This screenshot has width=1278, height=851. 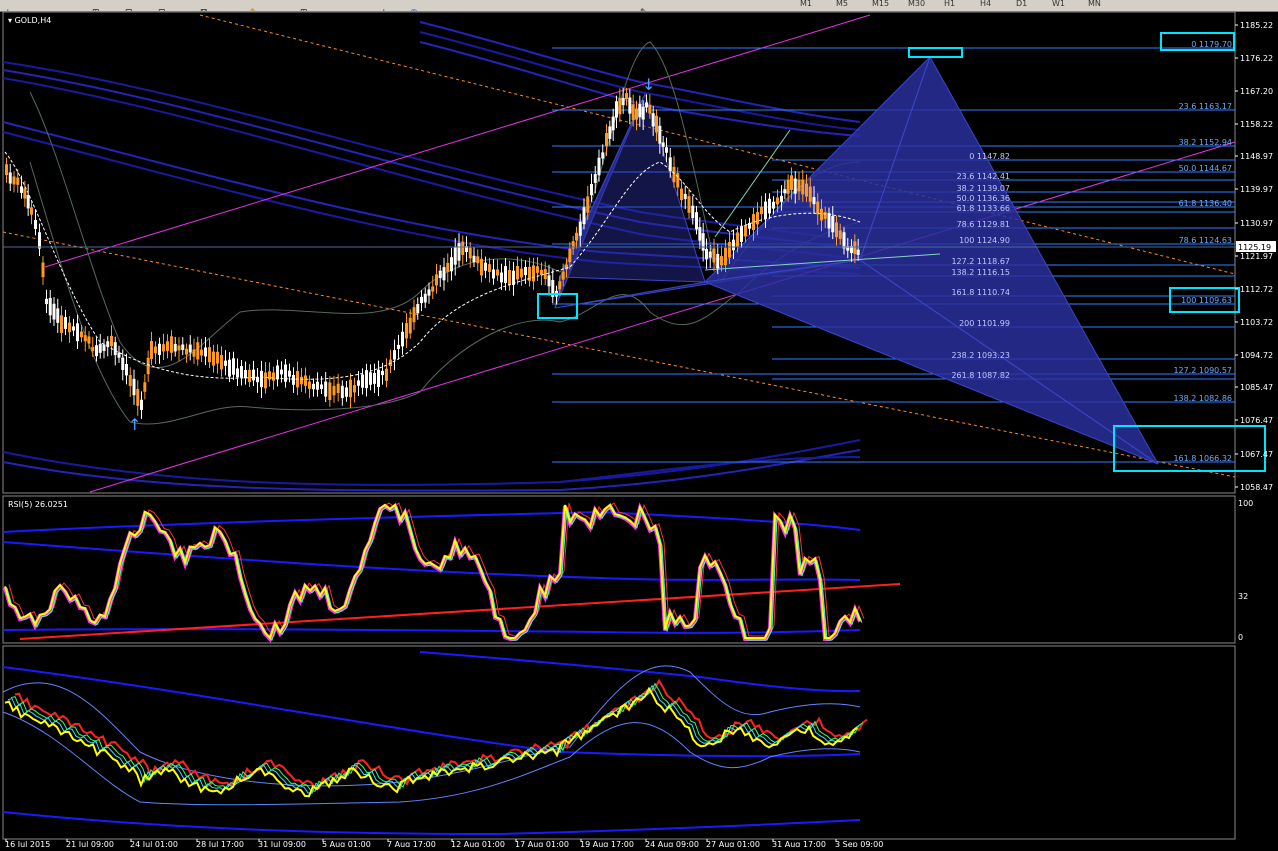 What do you see at coordinates (984, 240) in the screenshot?
I see `fib-left-label: 100 1124.90` at bounding box center [984, 240].